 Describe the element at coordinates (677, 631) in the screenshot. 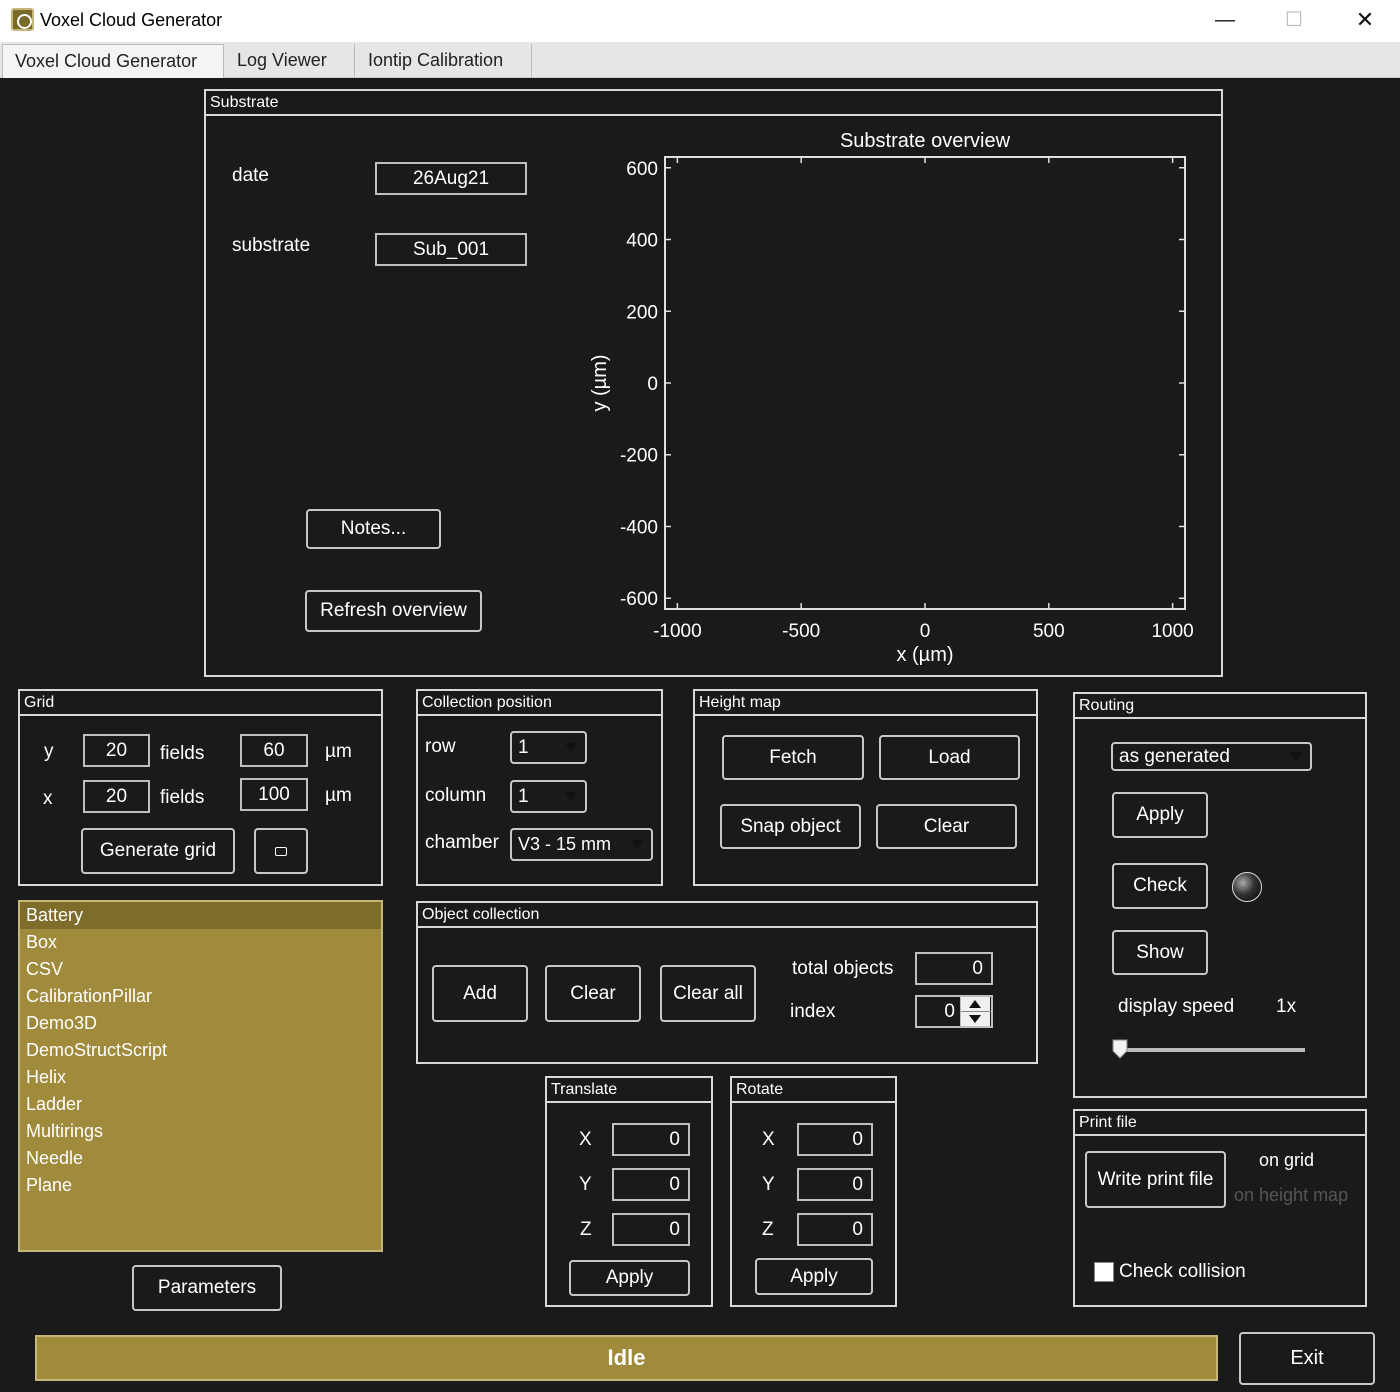

I see `x-tick-label: -1000` at that location.